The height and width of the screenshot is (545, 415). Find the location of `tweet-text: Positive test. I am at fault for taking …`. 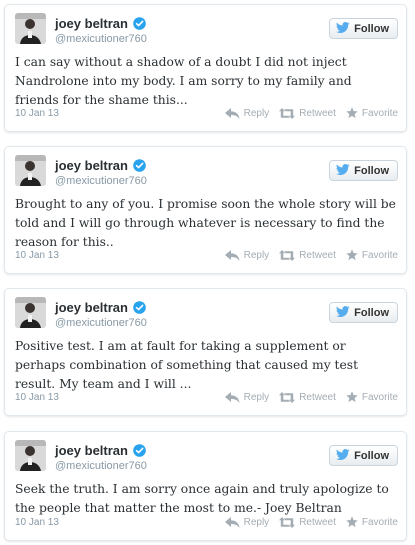

tweet-text: Positive test. I am at fault for taking … is located at coordinates (187, 365).